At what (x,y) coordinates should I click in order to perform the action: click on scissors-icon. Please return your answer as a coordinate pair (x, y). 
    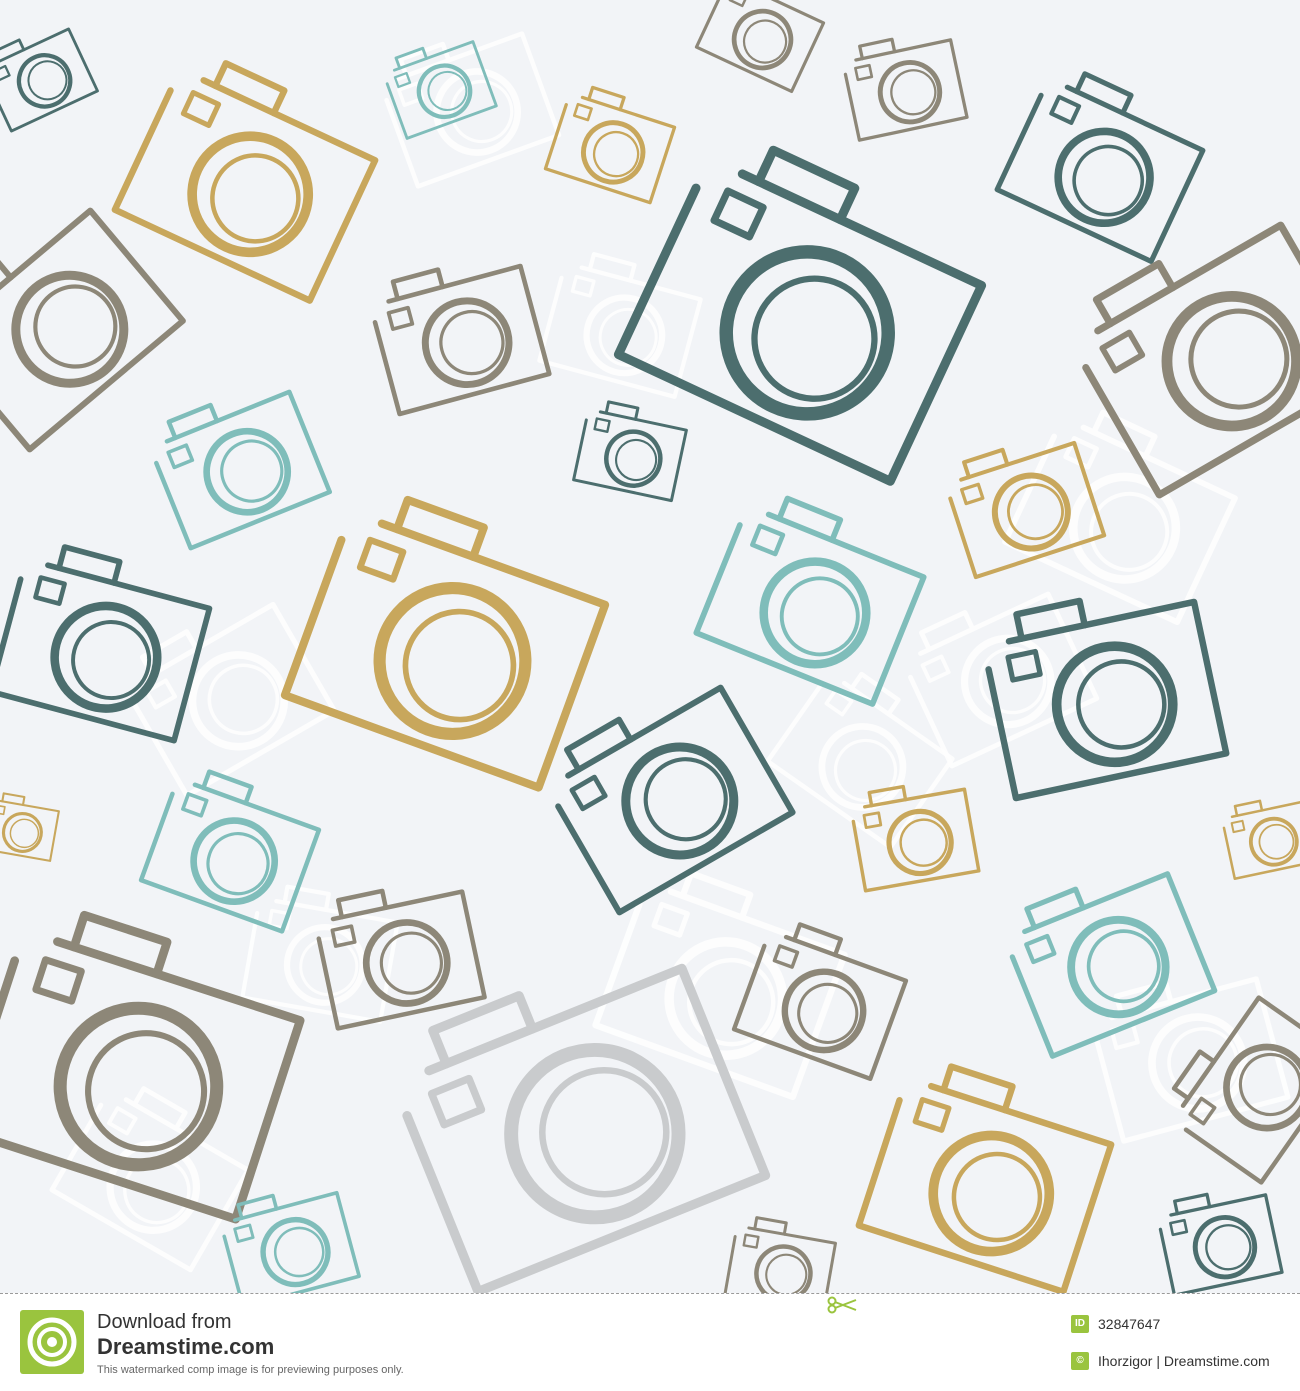
    Looking at the image, I should click on (842, 1305).